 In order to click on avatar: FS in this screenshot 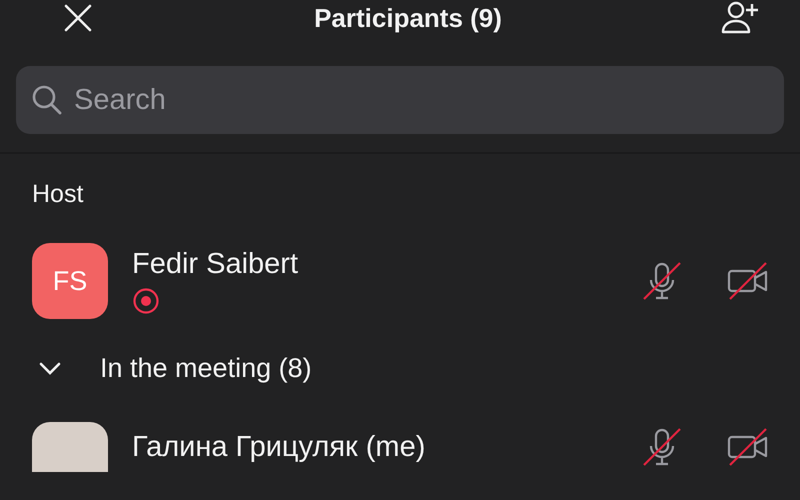, I will do `click(70, 281)`.